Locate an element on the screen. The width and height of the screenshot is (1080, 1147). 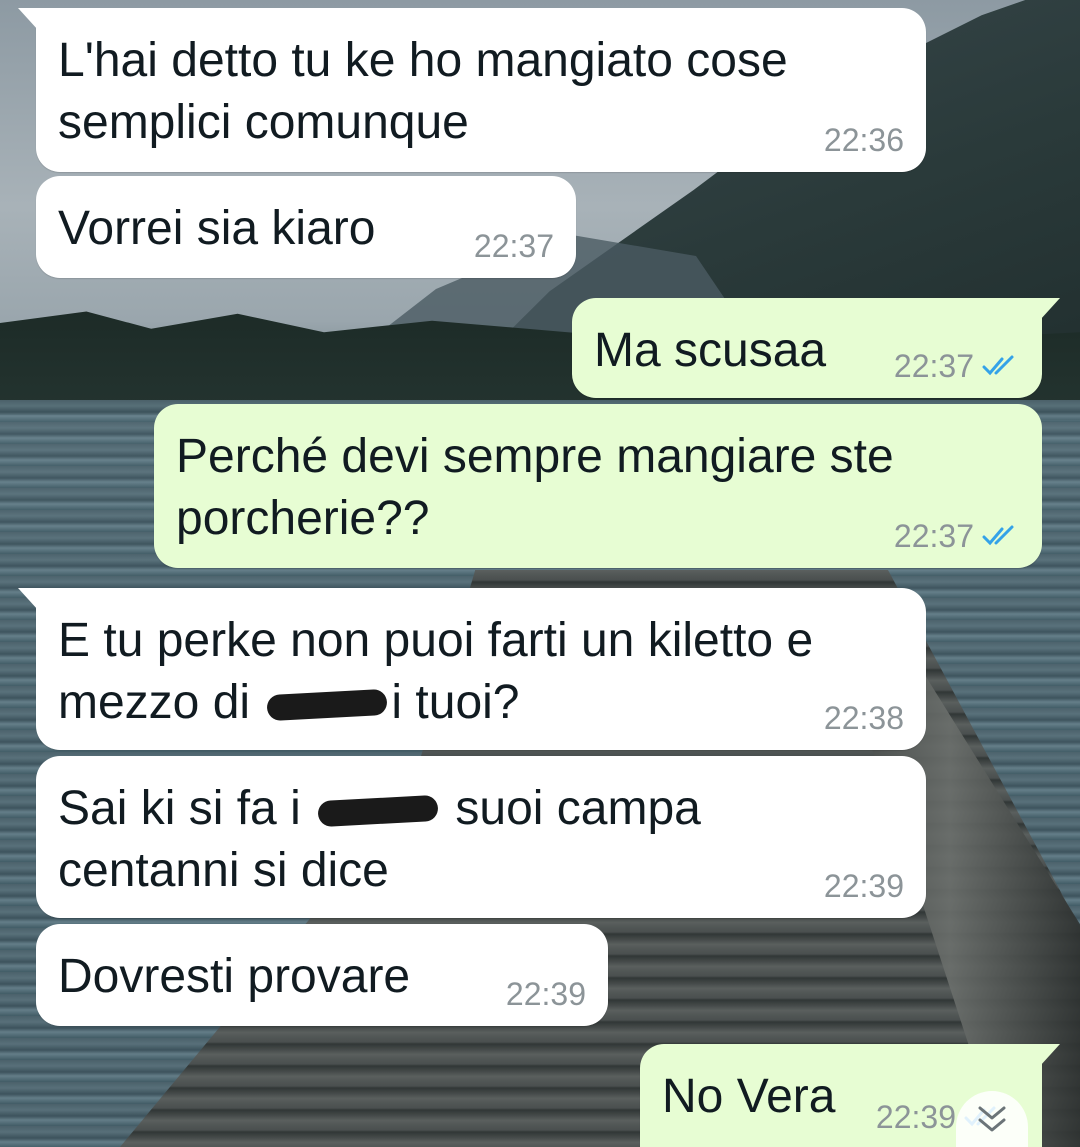
message-bubble-outgoing: Ma scusaa 22:37 is located at coordinates (807, 348).